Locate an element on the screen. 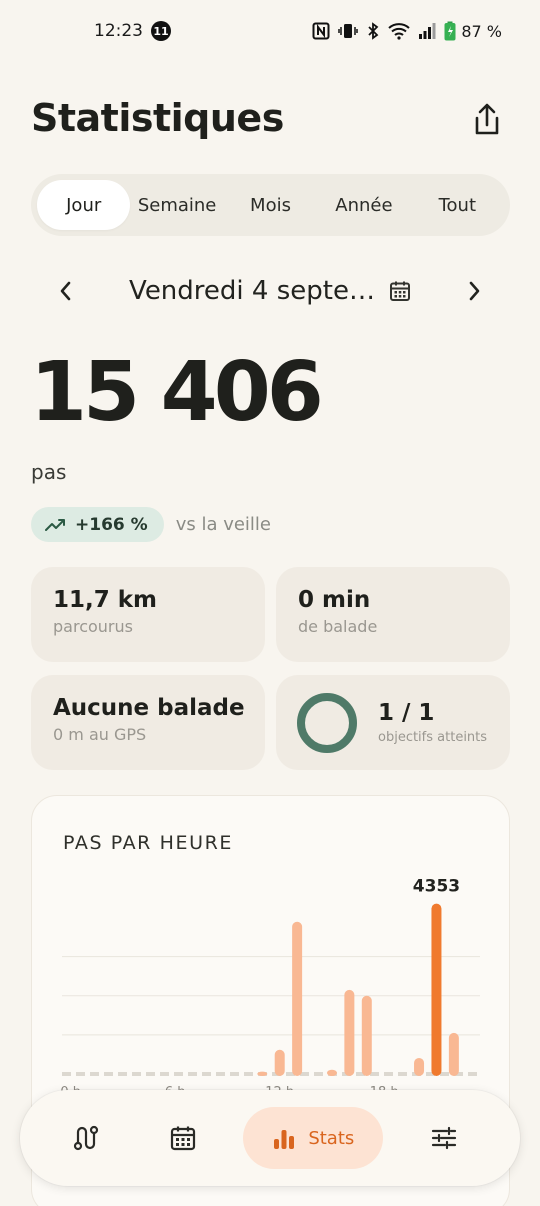 This screenshot has width=540, height=1206. nfc-icon is located at coordinates (321, 31).